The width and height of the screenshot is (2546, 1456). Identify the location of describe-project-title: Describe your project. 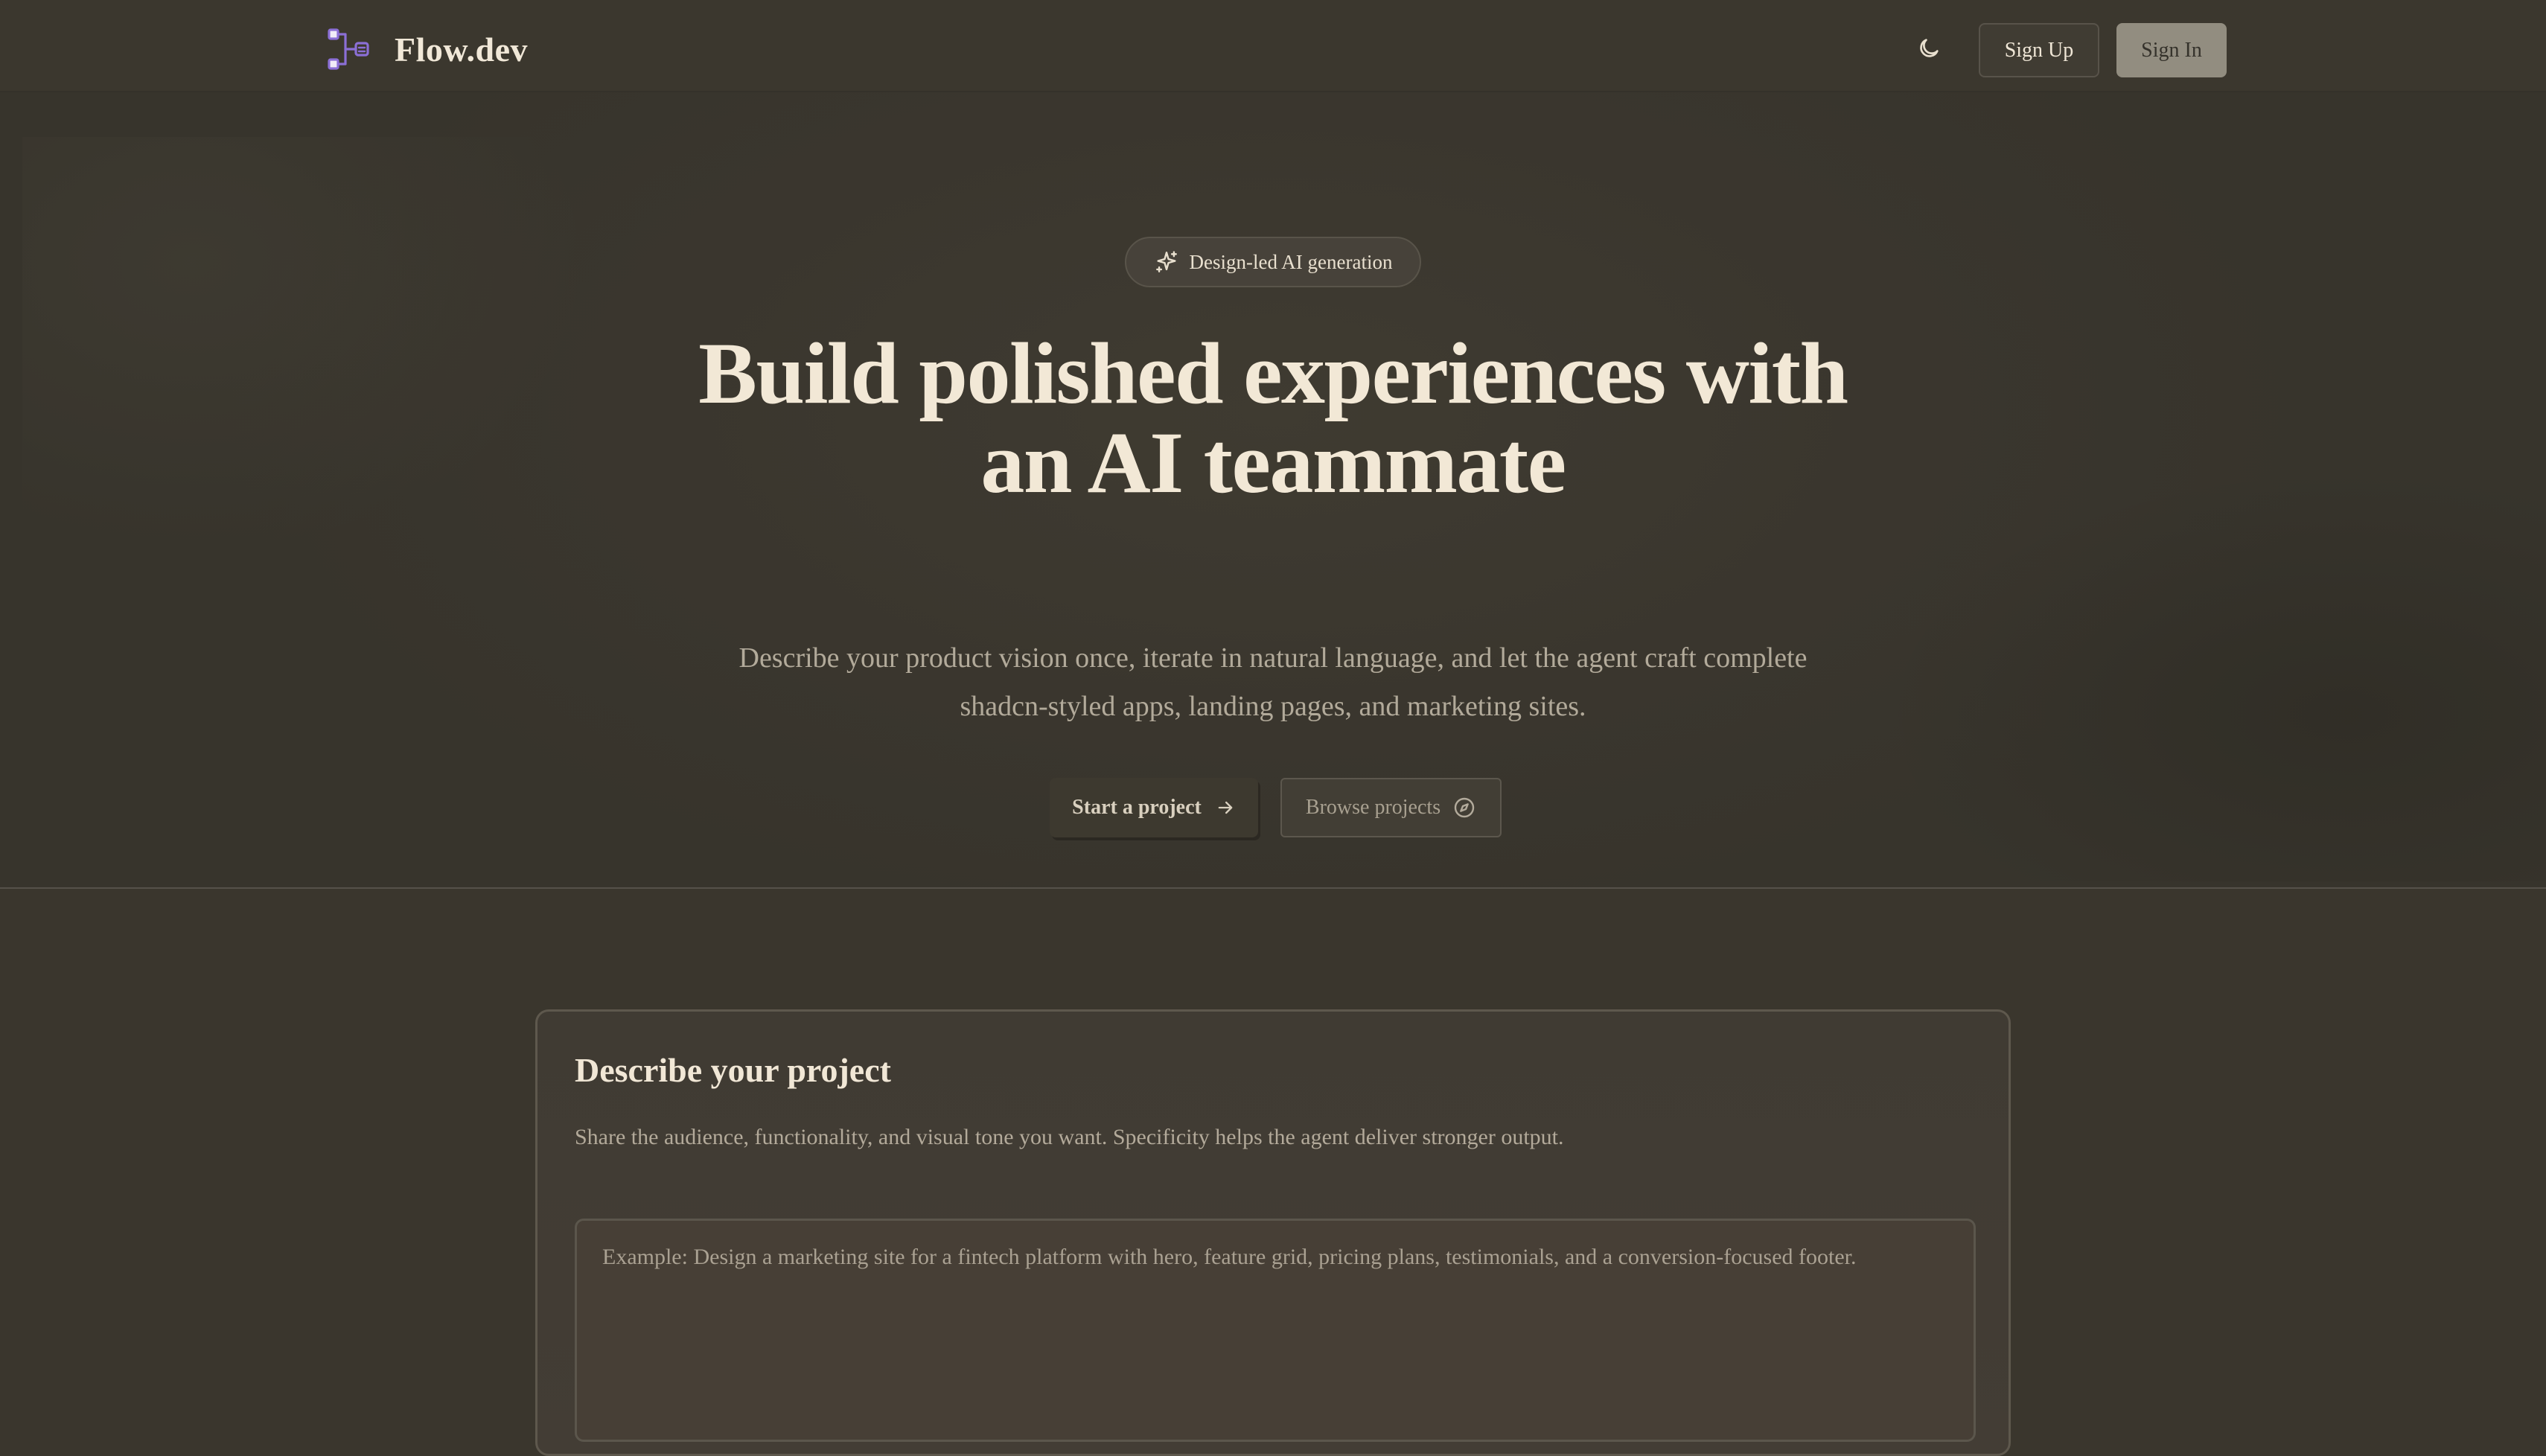
(733, 1070).